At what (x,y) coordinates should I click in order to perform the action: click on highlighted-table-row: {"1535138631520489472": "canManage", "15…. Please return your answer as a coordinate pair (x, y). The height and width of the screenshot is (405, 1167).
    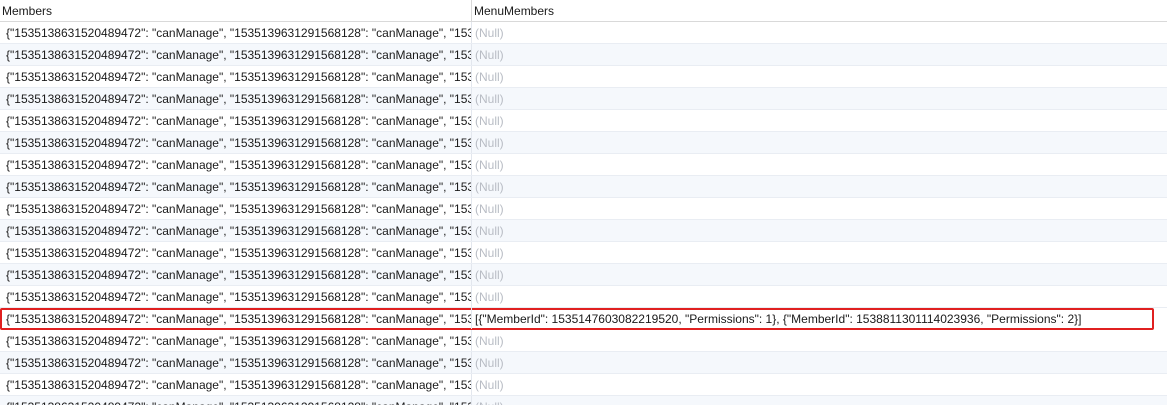
    Looking at the image, I should click on (577, 319).